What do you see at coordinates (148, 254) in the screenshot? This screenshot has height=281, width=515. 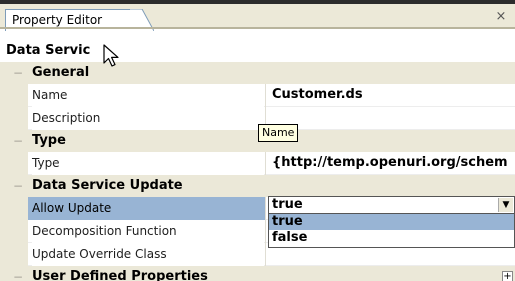 I see `property-name: Update Override Class` at bounding box center [148, 254].